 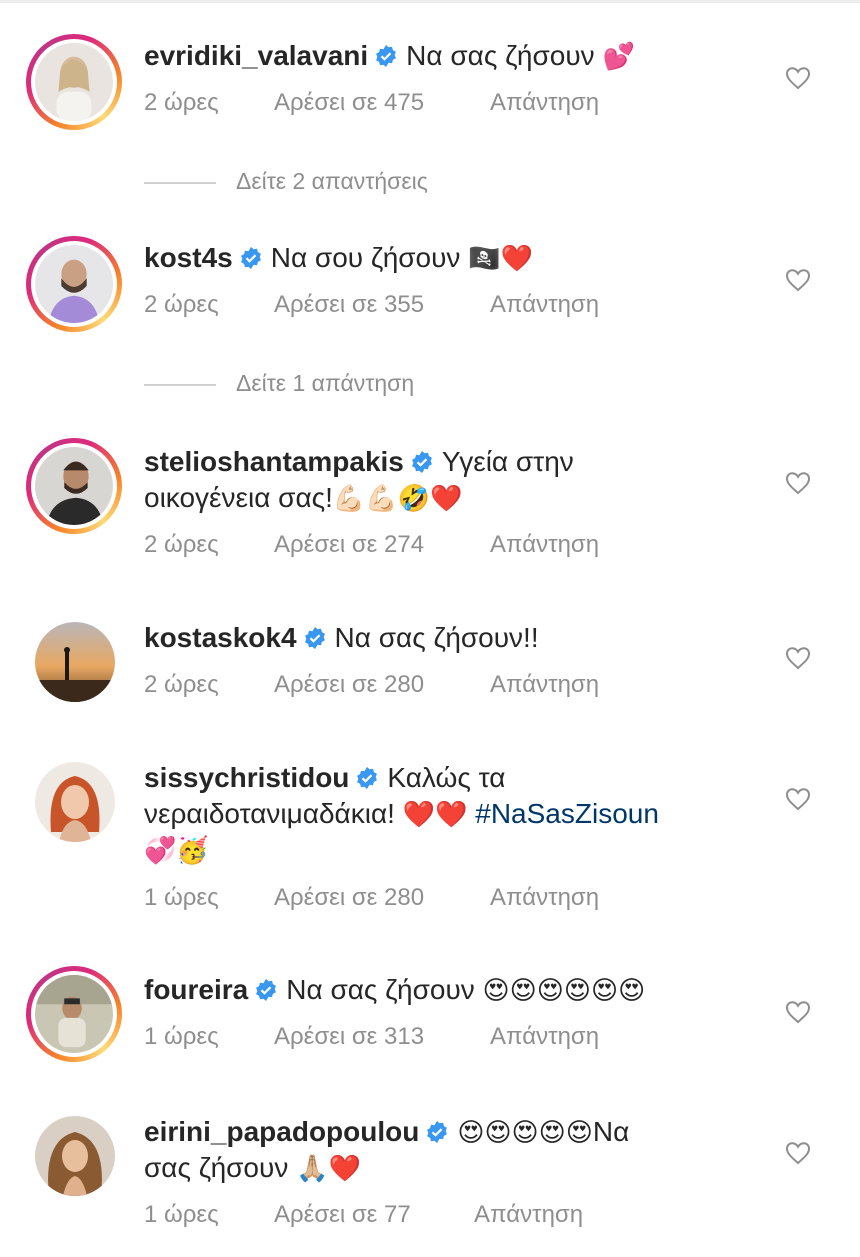 I want to click on comment-body: foureira Να σας ζήσουν 😍😍😍😍😍😍, so click(x=394, y=990).